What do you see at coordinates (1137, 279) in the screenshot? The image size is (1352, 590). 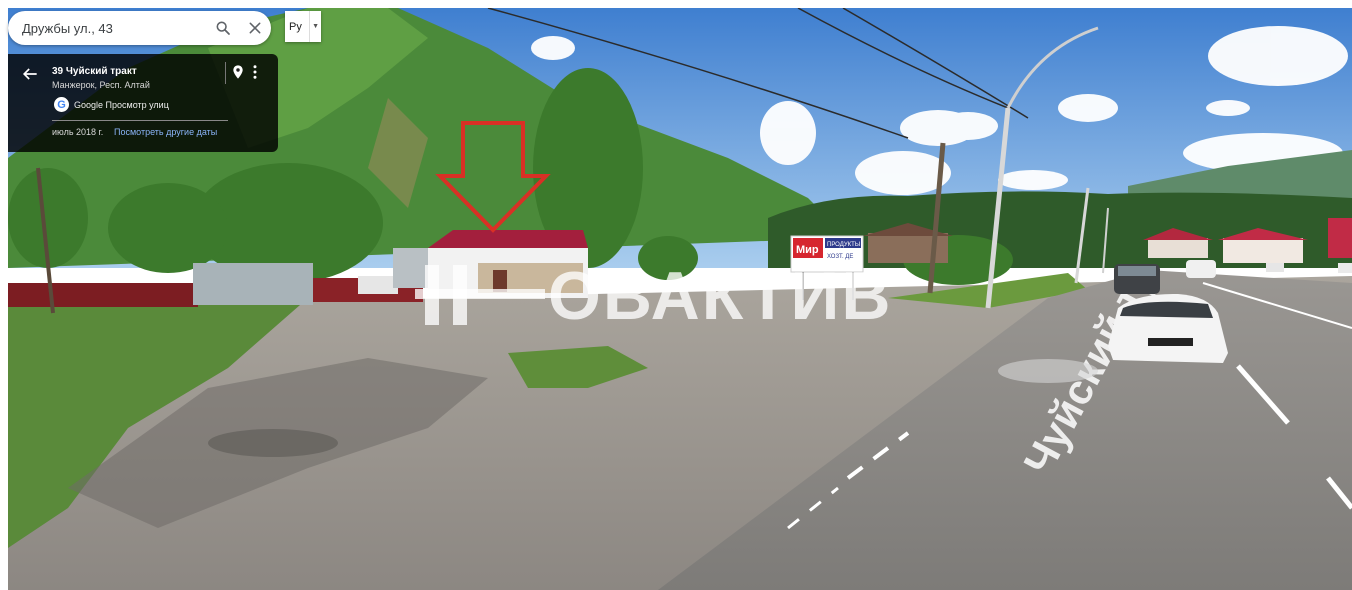 I see `car-dark` at bounding box center [1137, 279].